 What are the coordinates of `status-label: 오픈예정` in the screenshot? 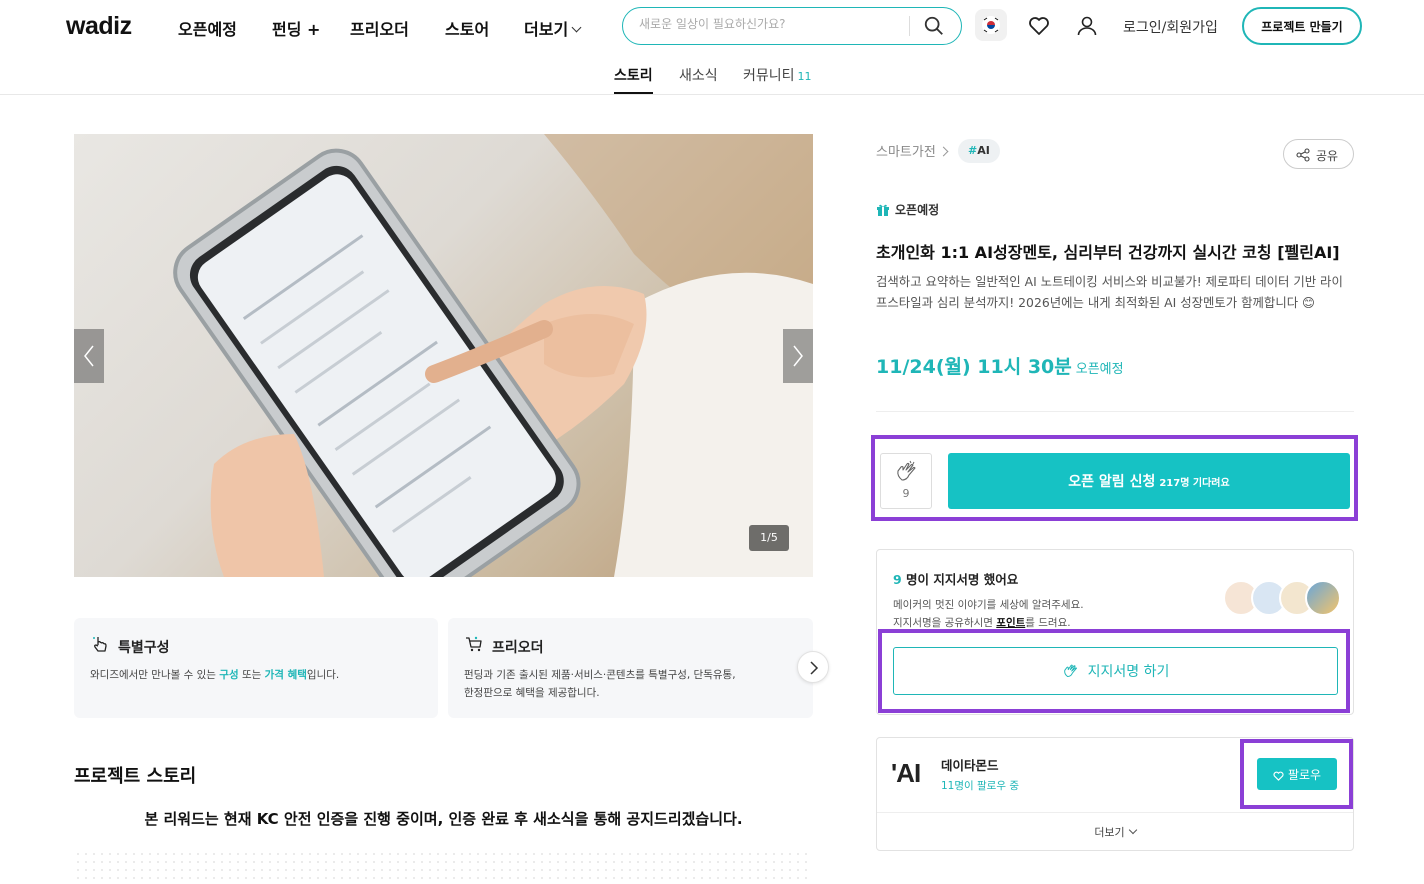 It's located at (917, 210).